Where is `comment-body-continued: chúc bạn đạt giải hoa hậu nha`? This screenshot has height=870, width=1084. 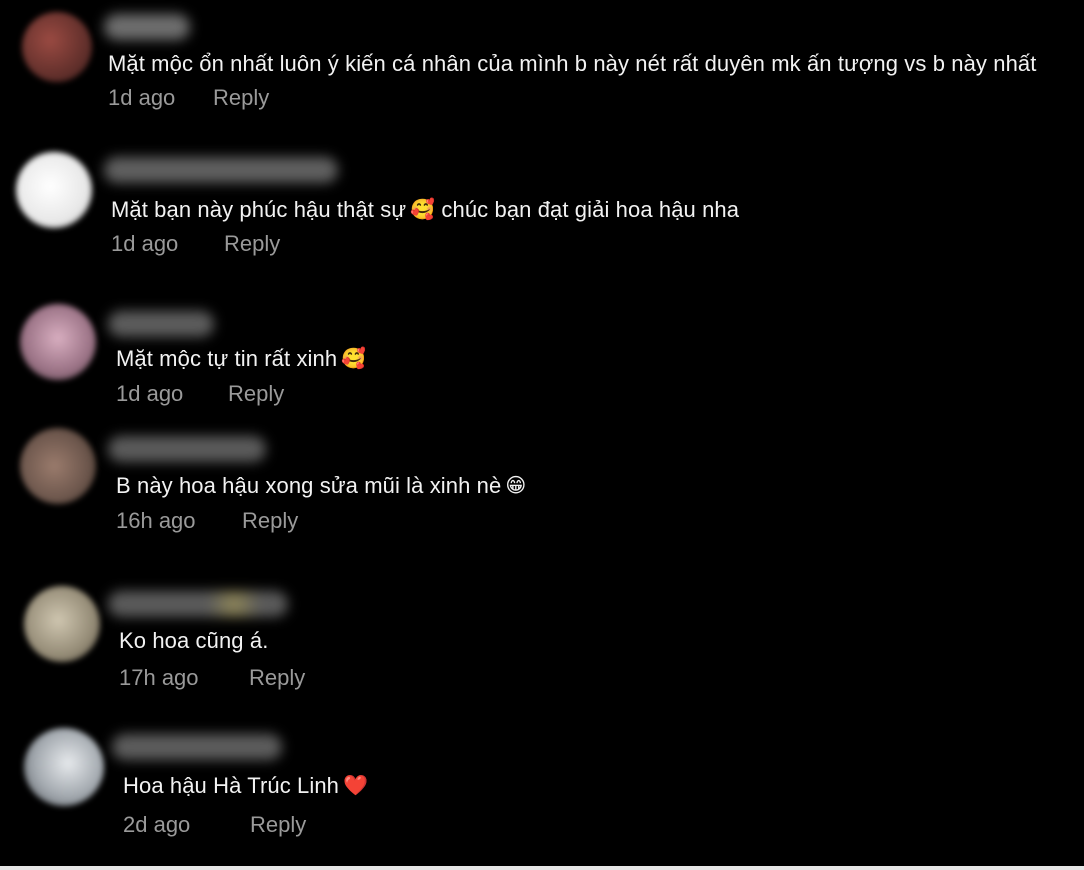
comment-body-continued: chúc bạn đạt giải hoa hậu nha is located at coordinates (590, 209).